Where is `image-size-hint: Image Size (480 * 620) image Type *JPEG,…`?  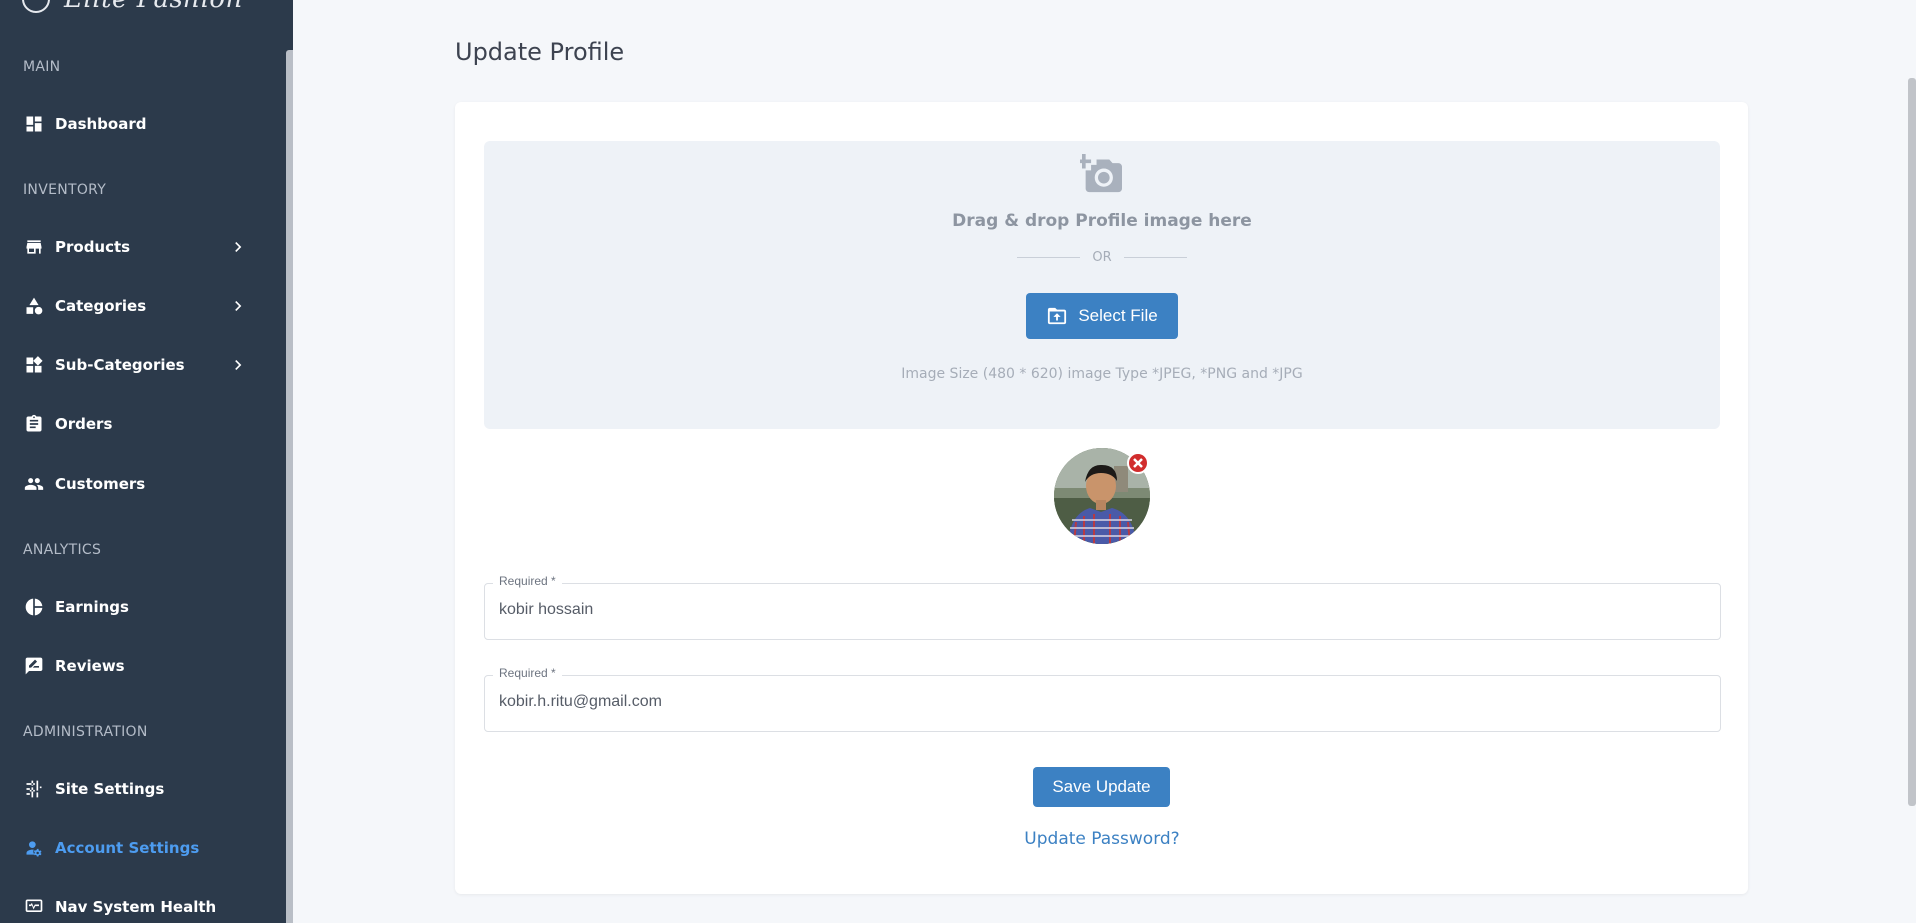
image-size-hint: Image Size (480 * 620) image Type *JPEG,… is located at coordinates (1102, 374).